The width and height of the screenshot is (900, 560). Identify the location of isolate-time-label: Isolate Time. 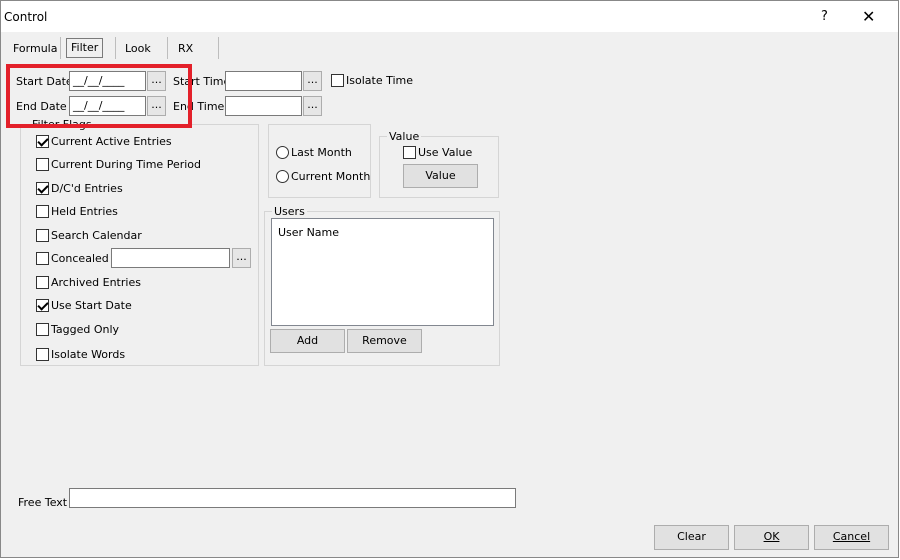
(379, 80).